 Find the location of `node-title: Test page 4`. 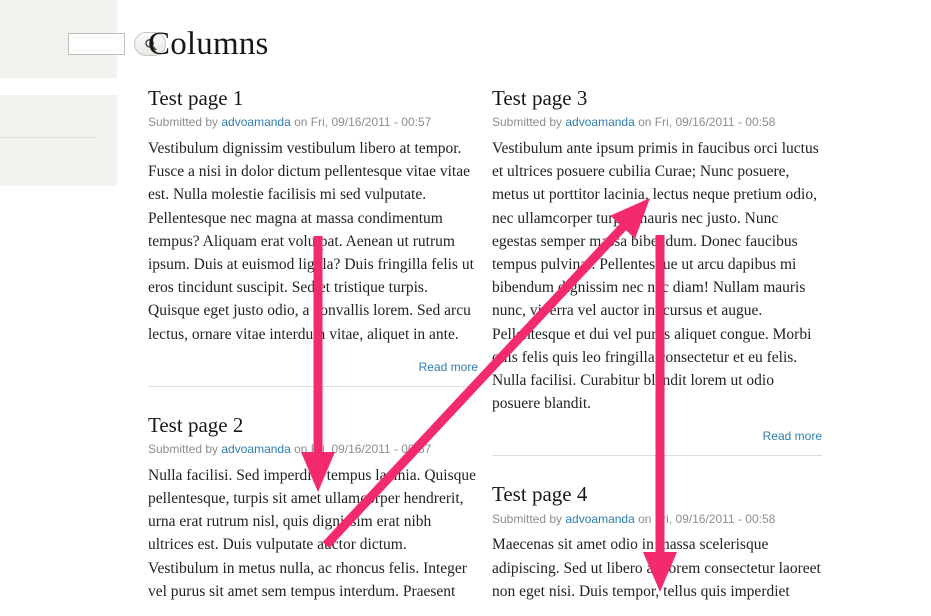

node-title: Test page 4 is located at coordinates (540, 494).